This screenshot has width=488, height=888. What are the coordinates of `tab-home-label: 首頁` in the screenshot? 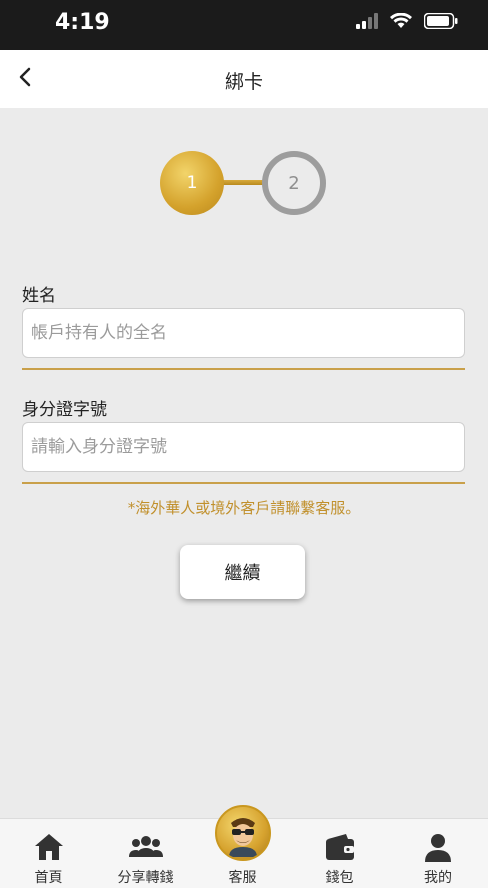 It's located at (48, 878).